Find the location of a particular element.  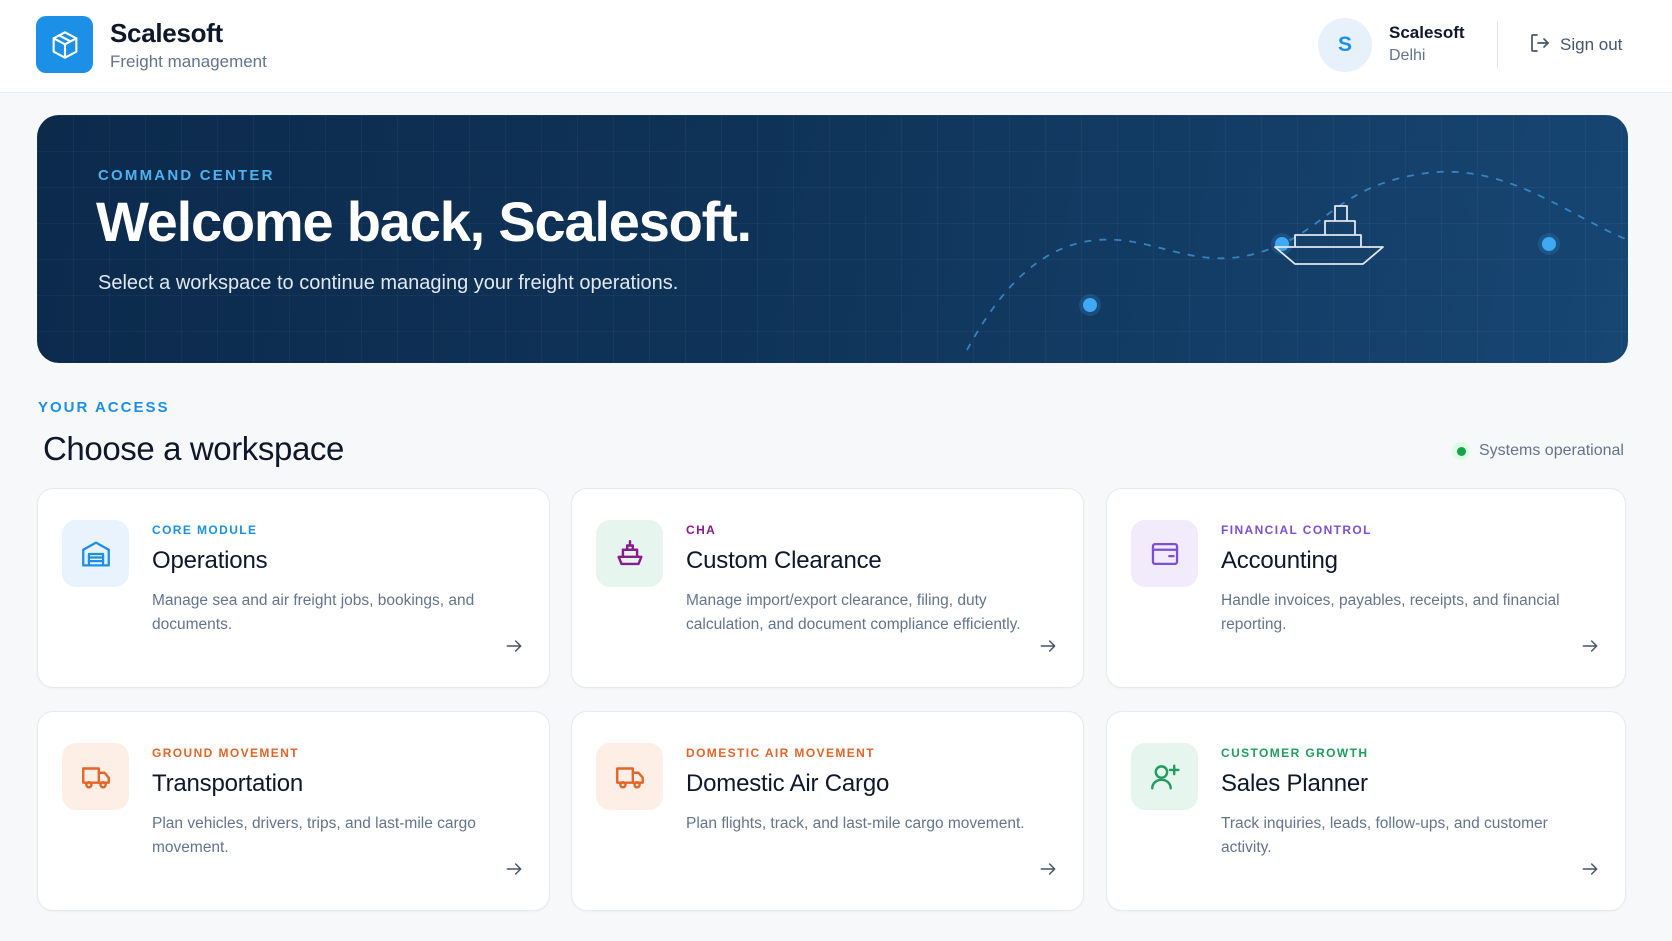

hero-title: Welcome back, Scalesoft. is located at coordinates (424, 221).